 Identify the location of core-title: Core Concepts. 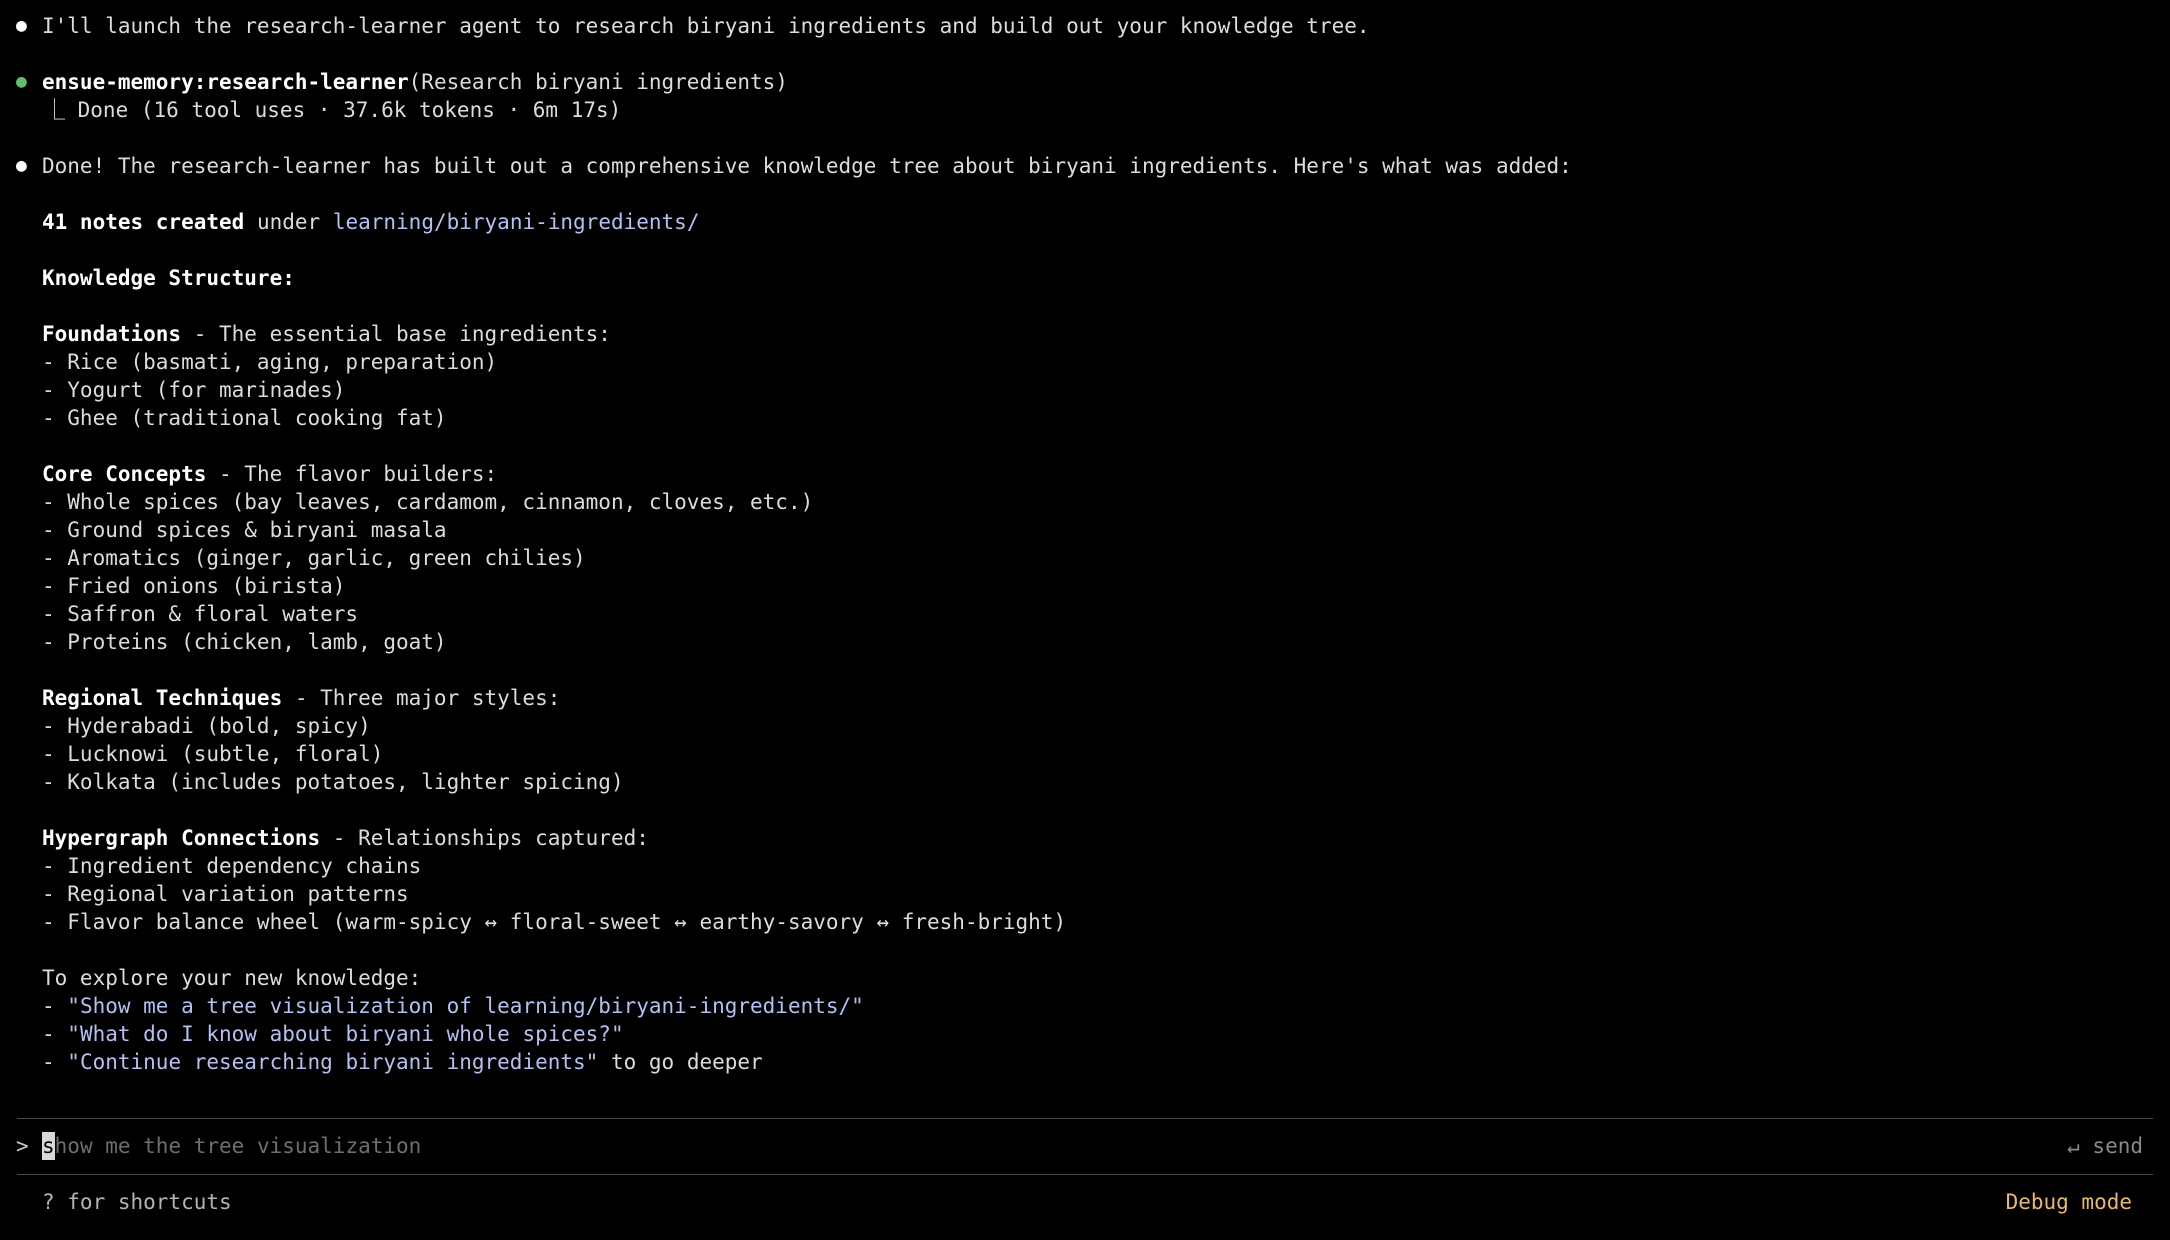
(124, 474).